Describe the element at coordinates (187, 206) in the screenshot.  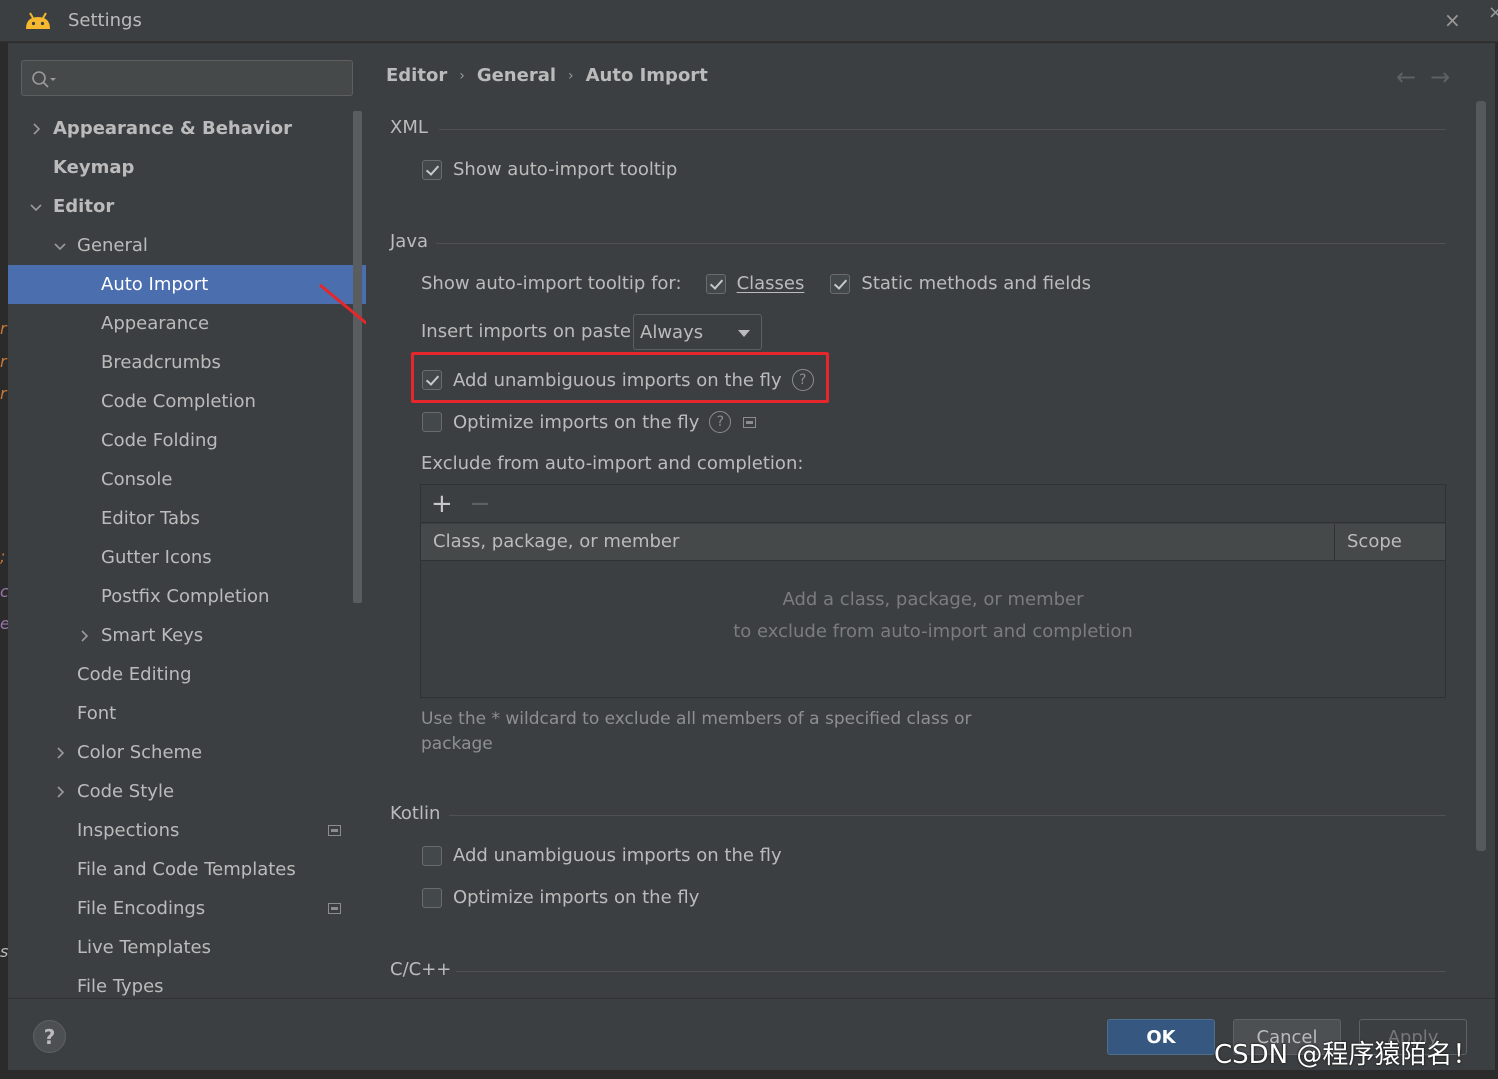
I see `tree-item-editor: Editor` at that location.